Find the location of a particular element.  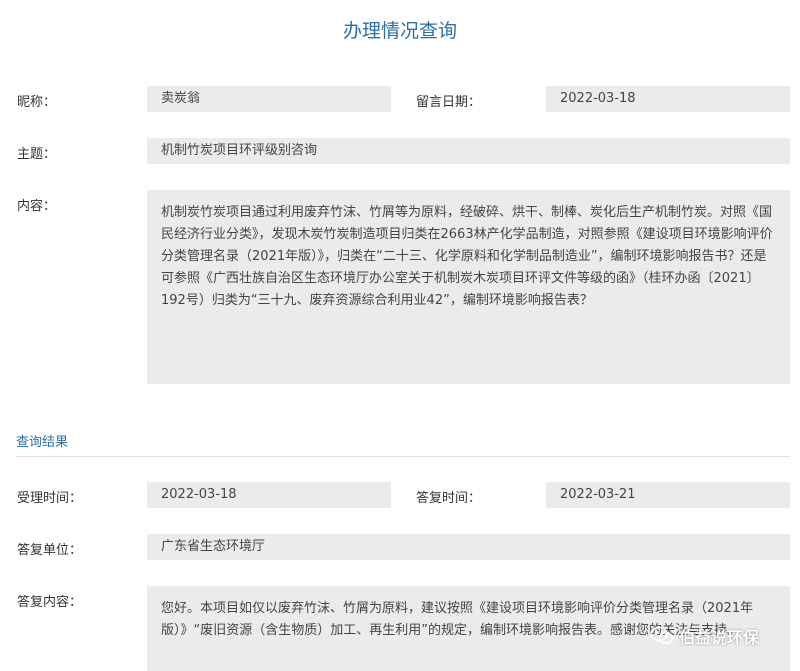

section-divider is located at coordinates (403, 456).